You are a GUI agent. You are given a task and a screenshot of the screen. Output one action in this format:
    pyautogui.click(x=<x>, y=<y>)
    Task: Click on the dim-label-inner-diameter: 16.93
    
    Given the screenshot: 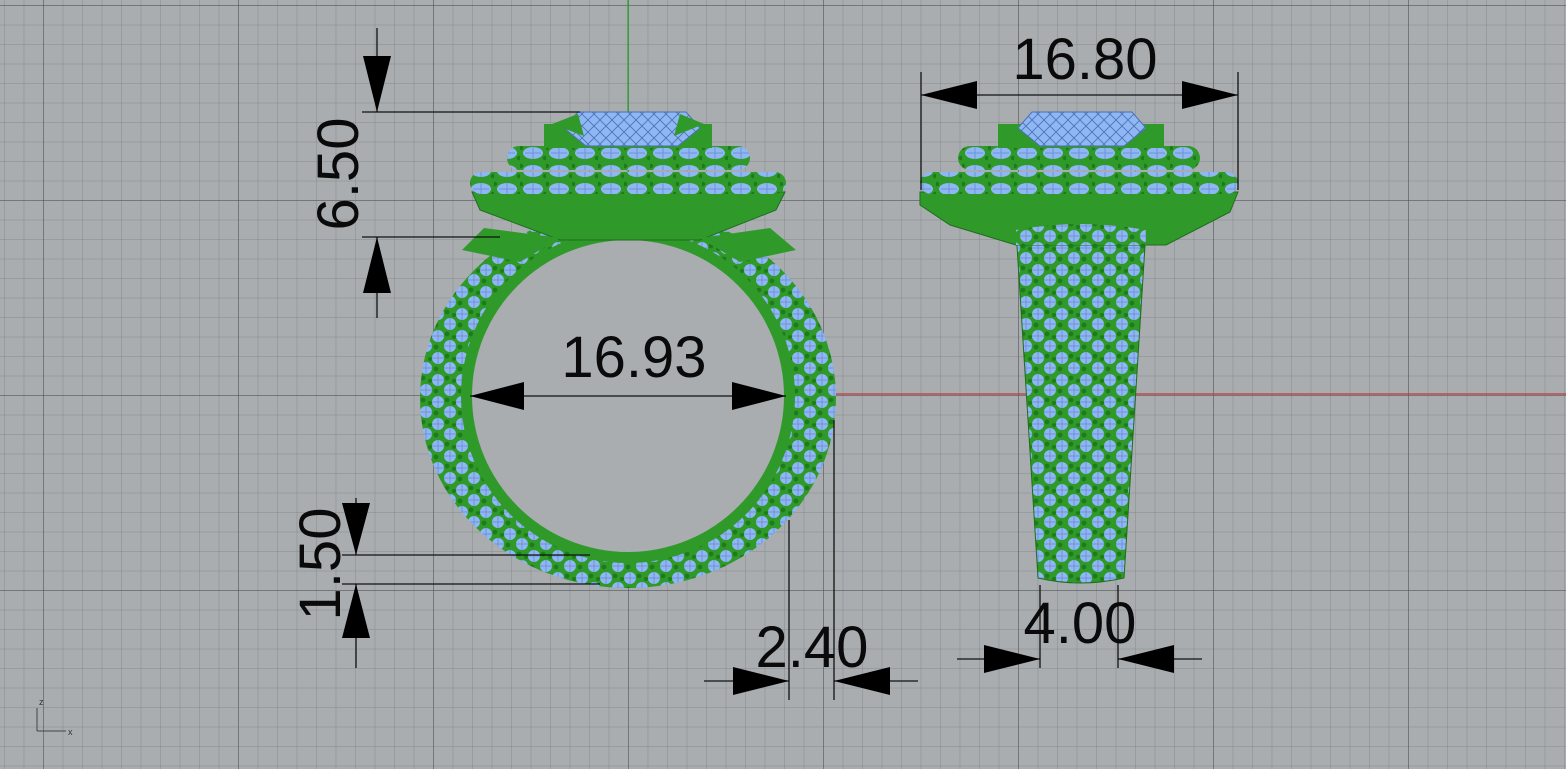 What is the action you would take?
    pyautogui.click(x=633, y=357)
    